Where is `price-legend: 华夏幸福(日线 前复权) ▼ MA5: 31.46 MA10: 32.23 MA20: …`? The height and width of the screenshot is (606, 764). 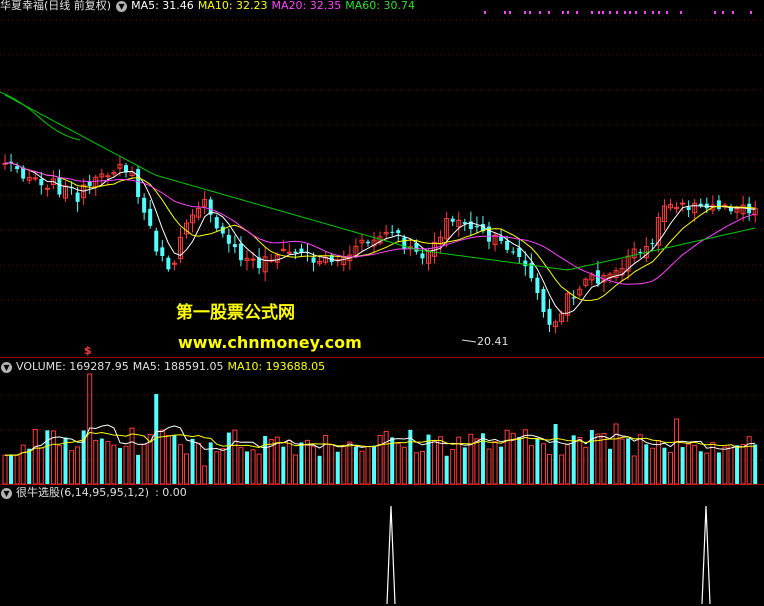
price-legend: 华夏幸福(日线 前复权) ▼ MA5: 31.46 MA10: 32.23 MA20: … is located at coordinates (209, 7).